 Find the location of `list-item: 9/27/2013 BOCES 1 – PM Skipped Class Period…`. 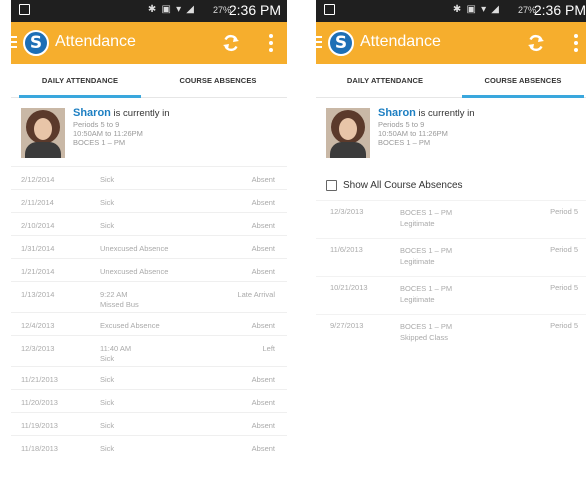

list-item: 9/27/2013 BOCES 1 – PM Skipped Class Period… is located at coordinates (451, 333).